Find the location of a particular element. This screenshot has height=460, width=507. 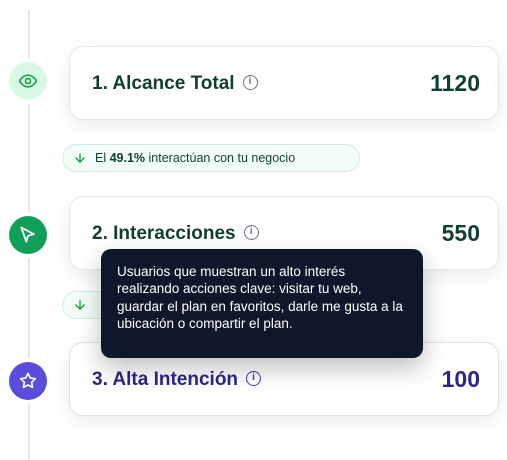

alta-intencion-node is located at coordinates (28, 381).